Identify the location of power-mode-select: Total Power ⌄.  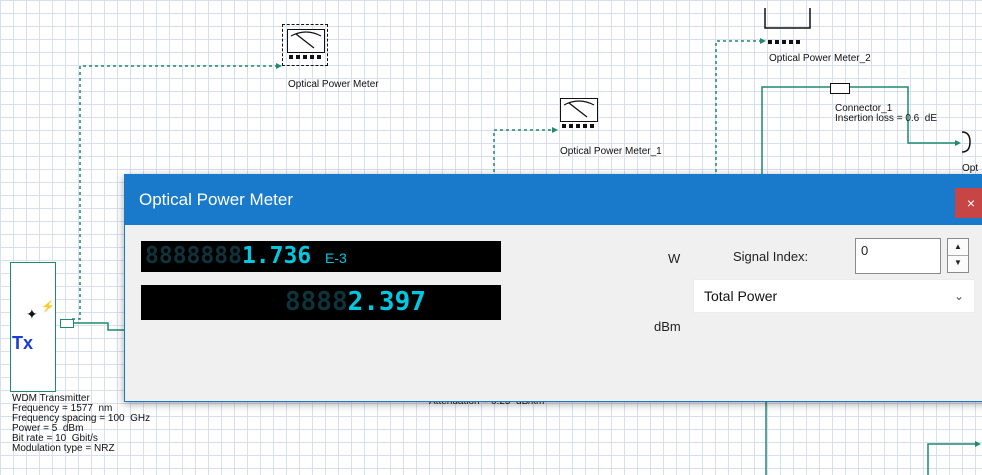
(834, 296).